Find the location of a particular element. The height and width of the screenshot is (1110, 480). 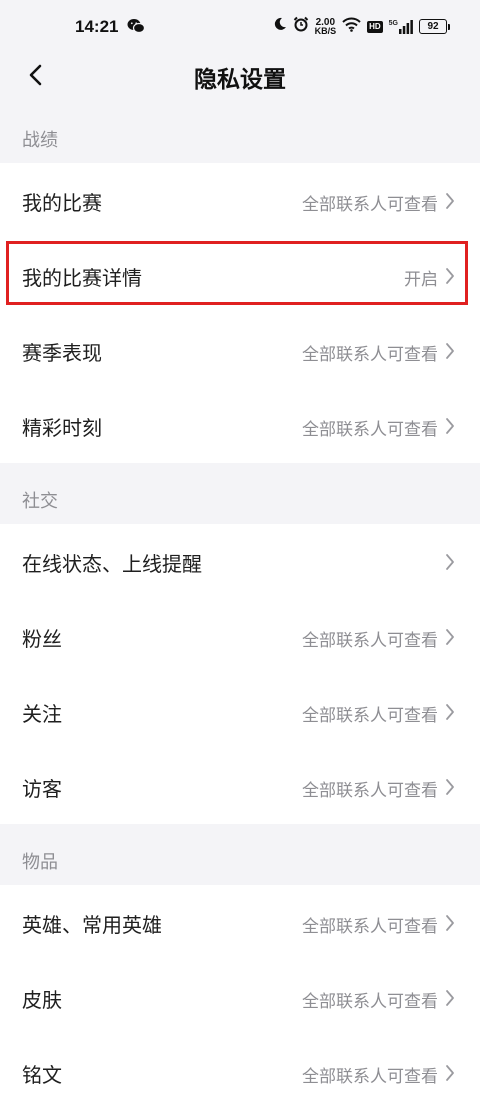

setting-row-online-status: 在线状态、上线提醒 is located at coordinates (240, 561).